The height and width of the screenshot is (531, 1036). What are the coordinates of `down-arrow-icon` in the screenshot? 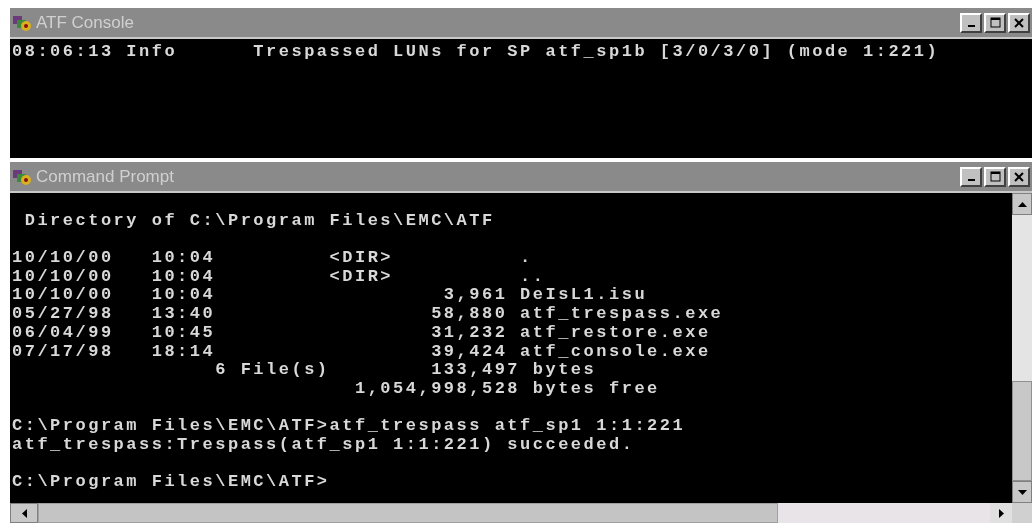 It's located at (1022, 492).